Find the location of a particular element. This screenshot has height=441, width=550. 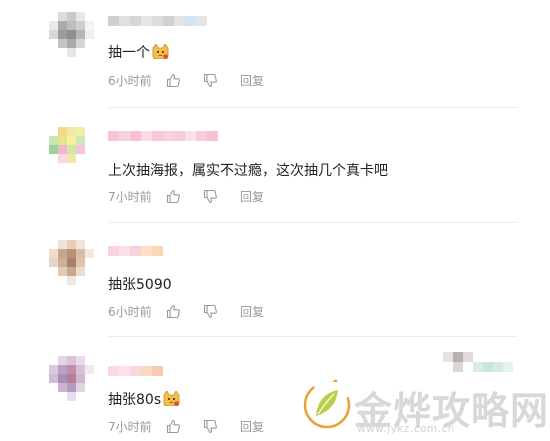

comment-text-value: 抽一个 is located at coordinates (129, 53).